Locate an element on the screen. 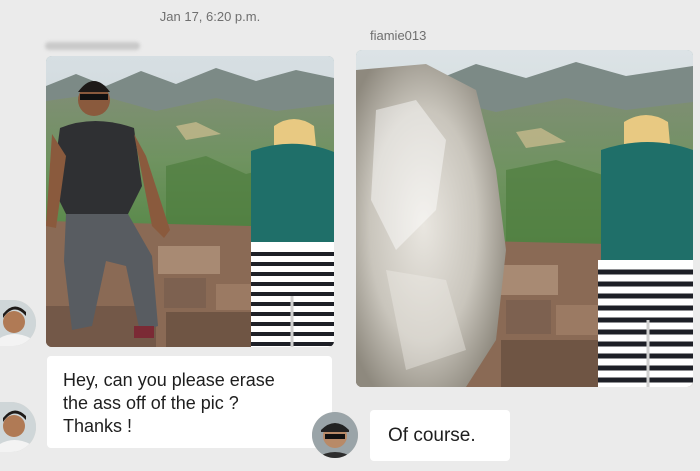 This screenshot has width=700, height=471. sender-username: fiamie013 is located at coordinates (398, 35).